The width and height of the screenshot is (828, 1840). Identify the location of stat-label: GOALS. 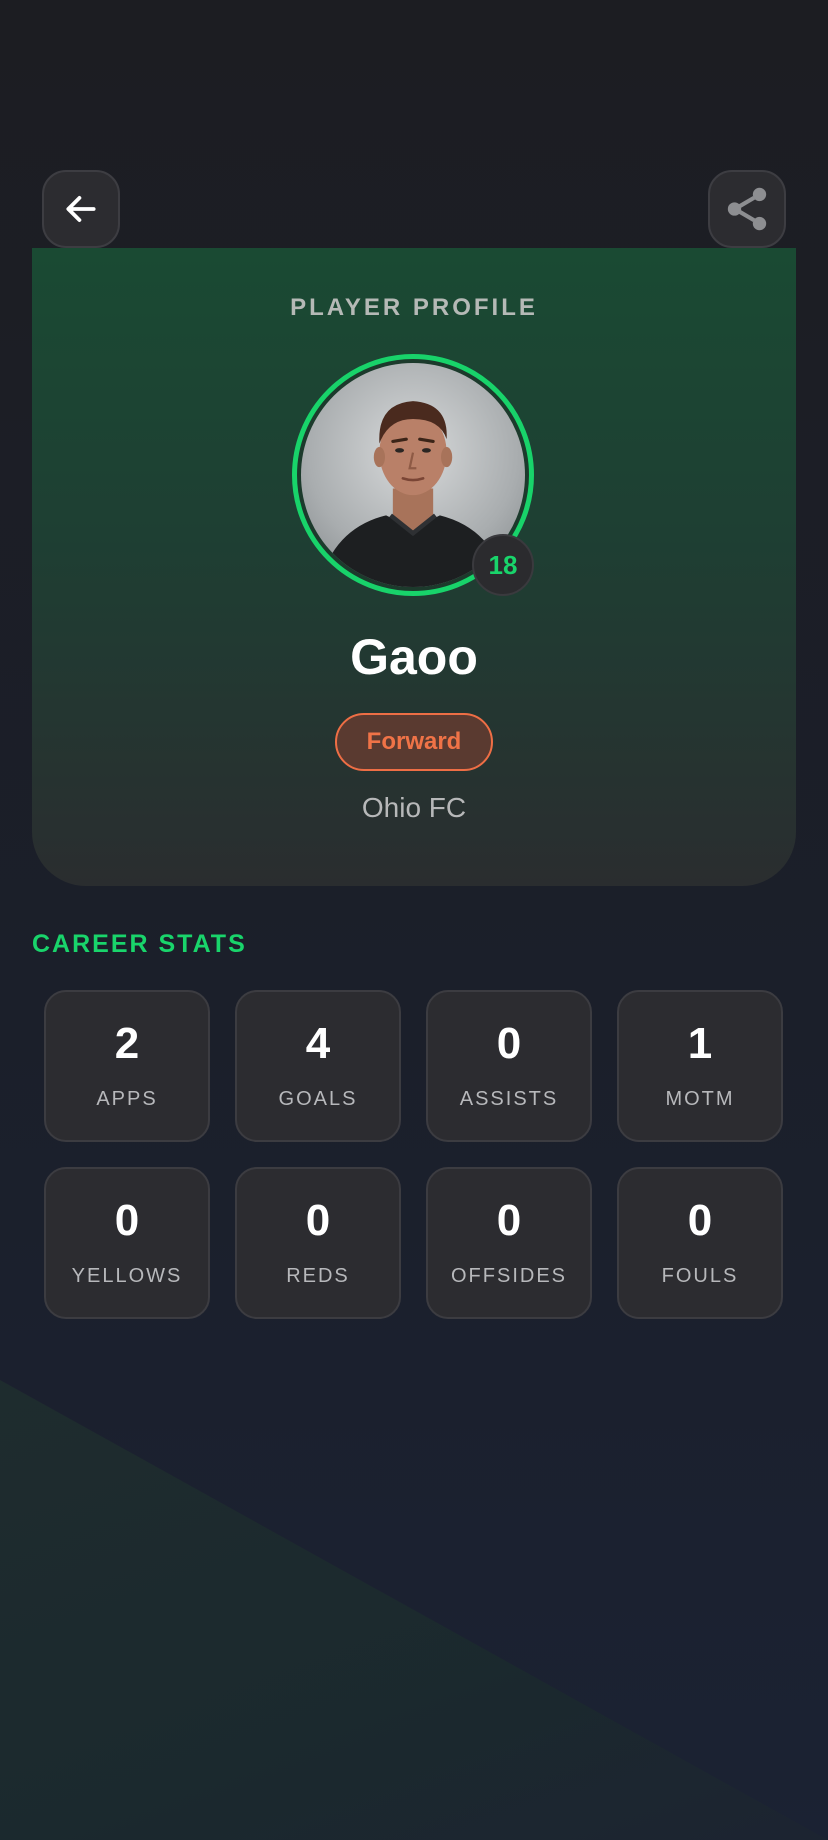
(318, 1098).